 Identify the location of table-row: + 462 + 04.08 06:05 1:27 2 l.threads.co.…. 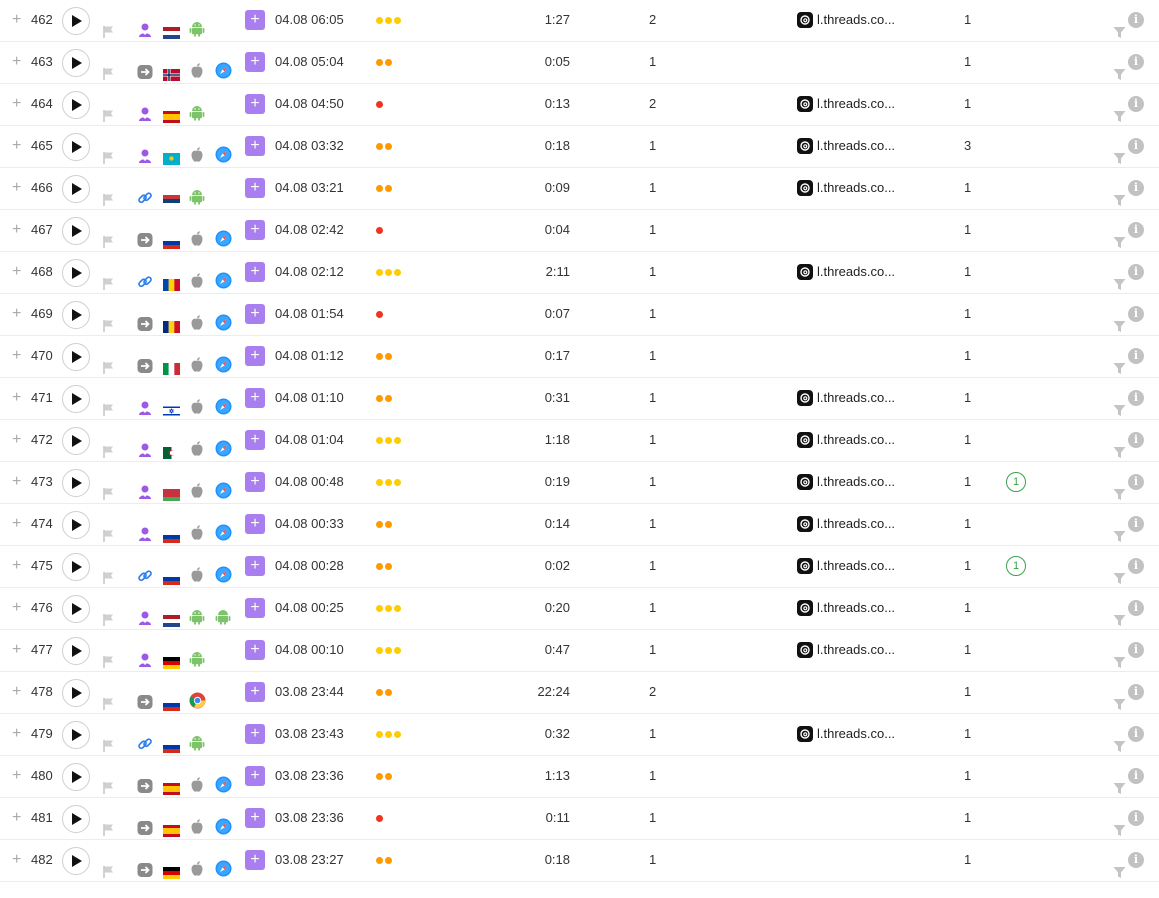
(579, 21).